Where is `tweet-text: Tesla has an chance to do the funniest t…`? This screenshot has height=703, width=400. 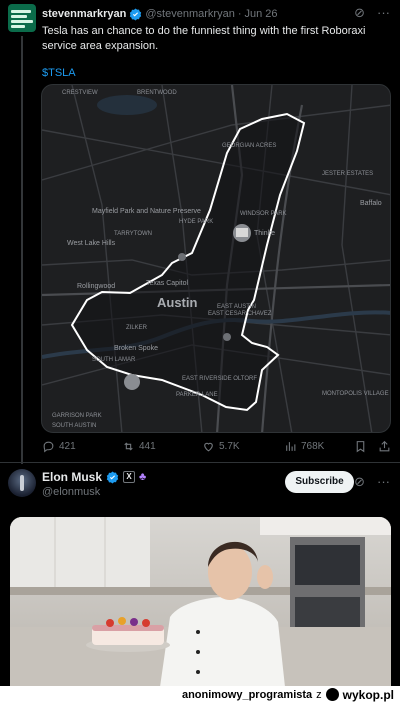 tweet-text: Tesla has an chance to do the funniest t… is located at coordinates (204, 38).